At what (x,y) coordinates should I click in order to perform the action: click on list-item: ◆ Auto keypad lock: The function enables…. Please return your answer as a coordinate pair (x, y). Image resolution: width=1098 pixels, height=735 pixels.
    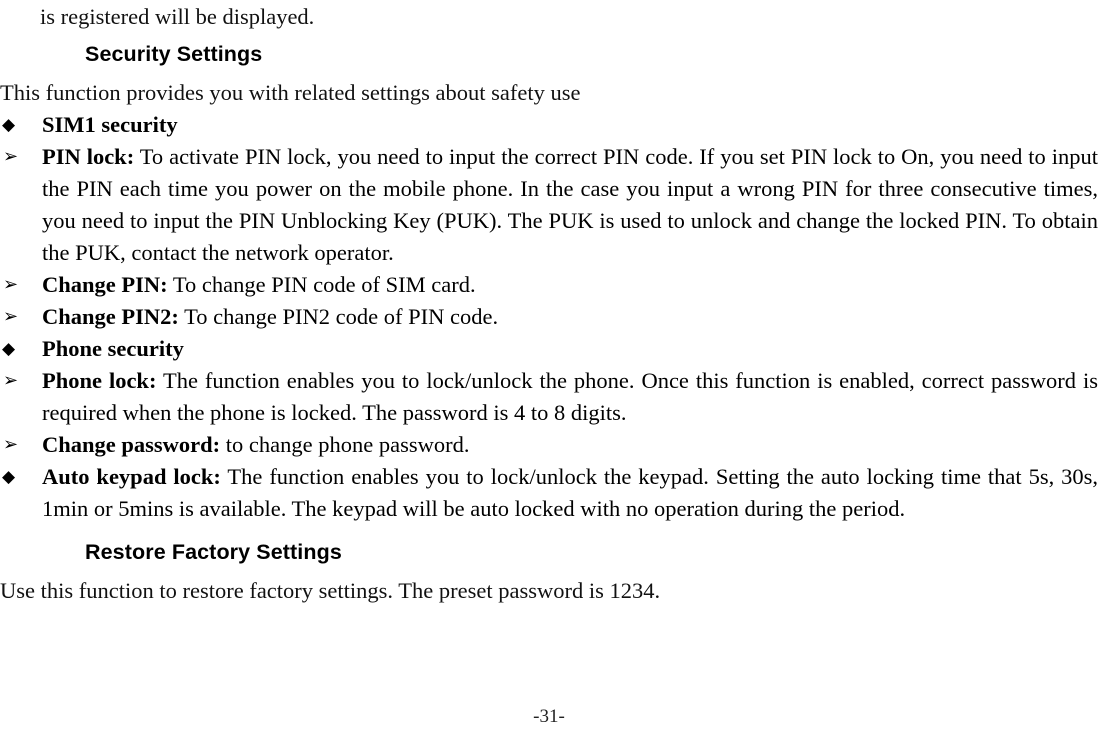
    Looking at the image, I should click on (549, 493).